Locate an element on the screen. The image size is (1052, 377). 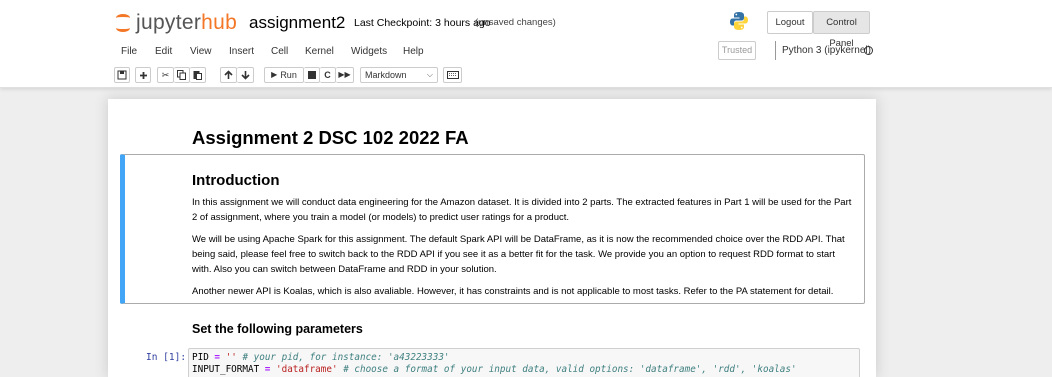
kernel-name: Python 3 (ipykernel) is located at coordinates (823, 50).